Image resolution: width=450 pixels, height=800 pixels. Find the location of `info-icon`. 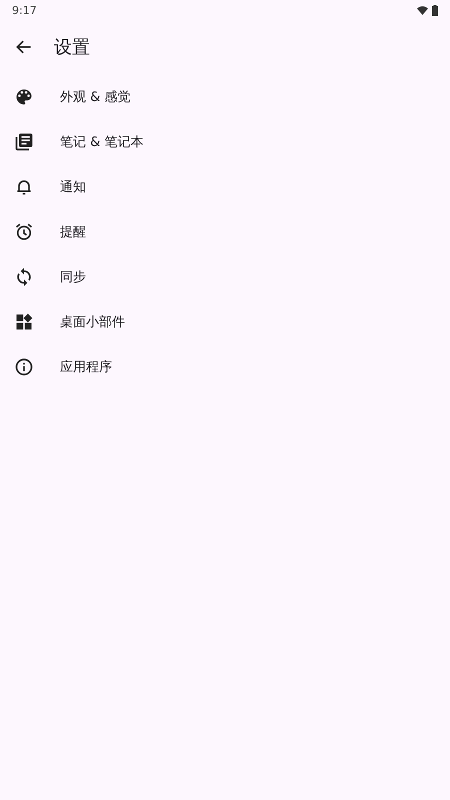

info-icon is located at coordinates (24, 366).